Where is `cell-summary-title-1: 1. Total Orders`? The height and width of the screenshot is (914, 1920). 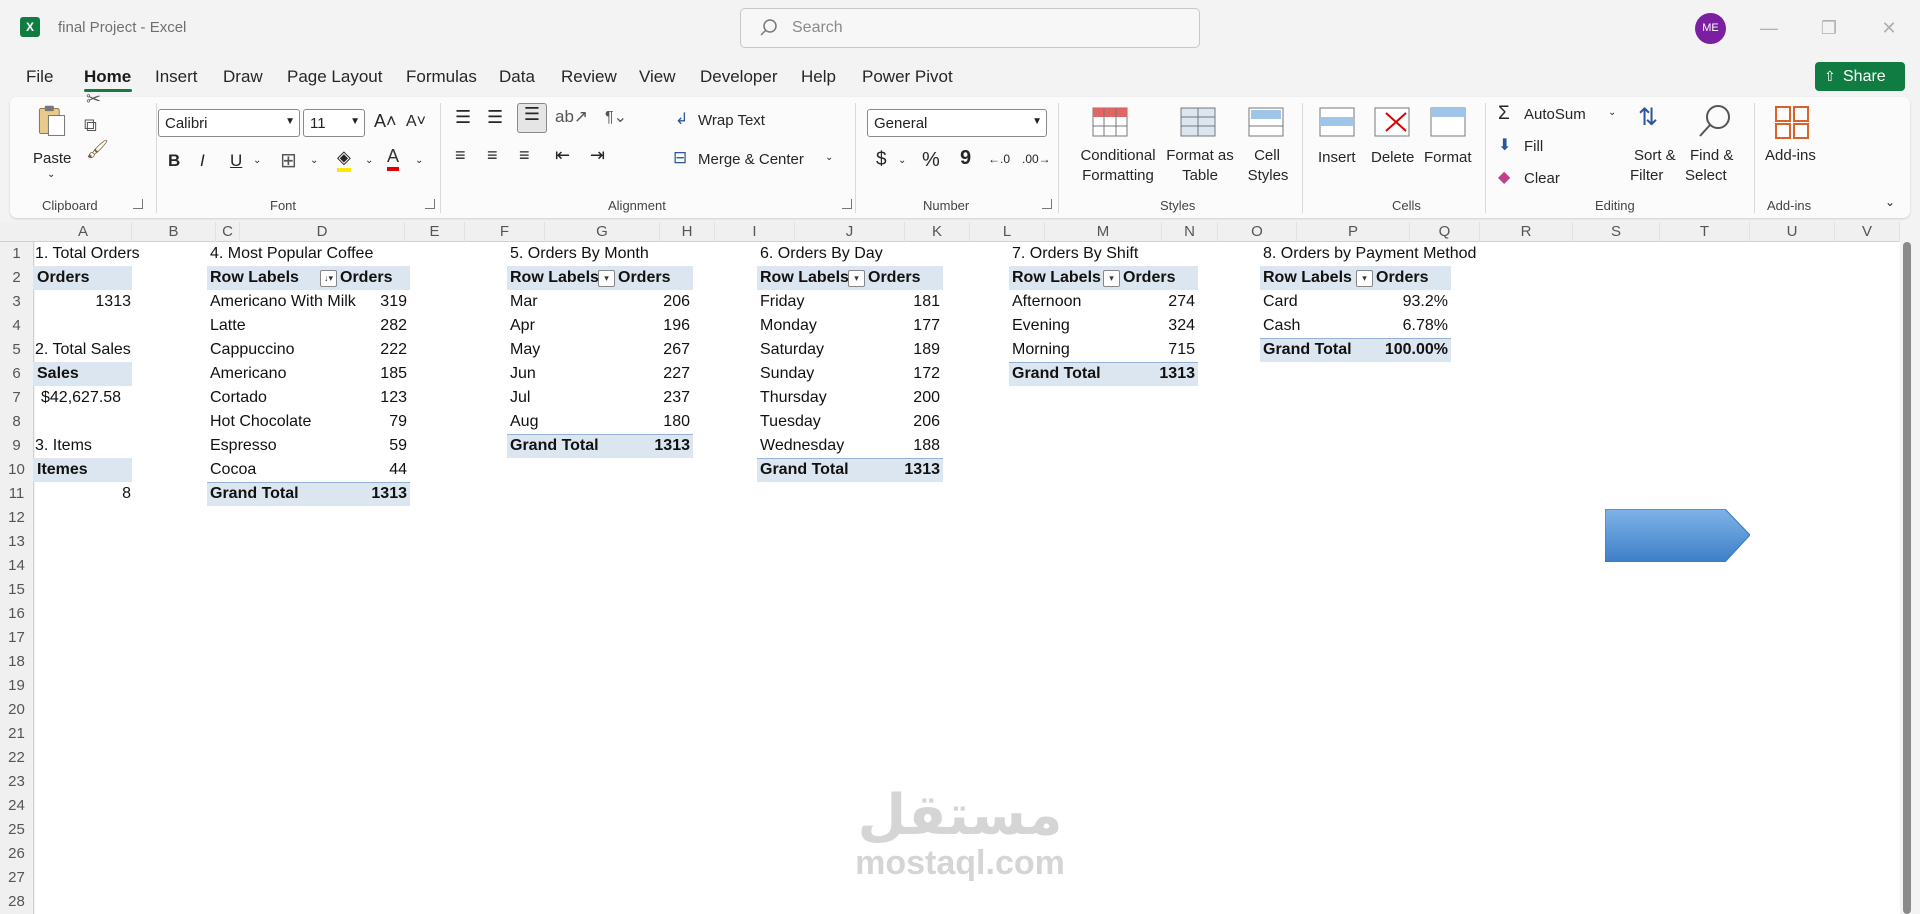 cell-summary-title-1: 1. Total Orders is located at coordinates (87, 254).